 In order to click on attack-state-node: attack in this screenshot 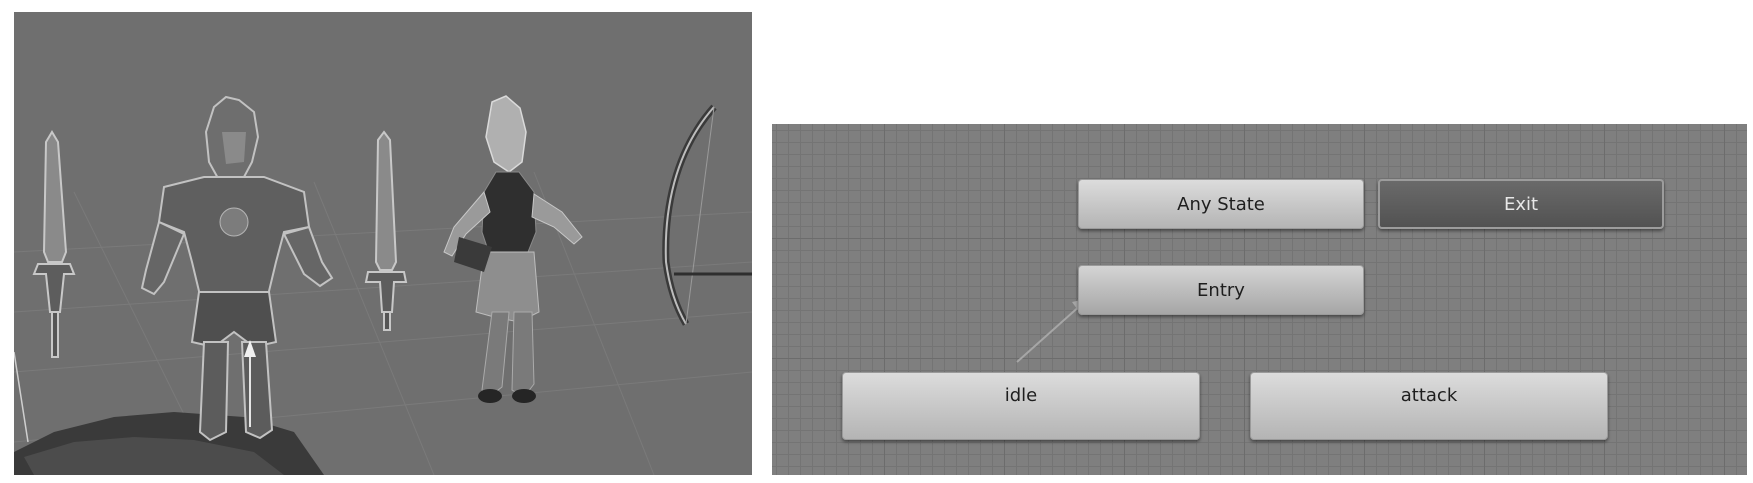, I will do `click(1429, 406)`.